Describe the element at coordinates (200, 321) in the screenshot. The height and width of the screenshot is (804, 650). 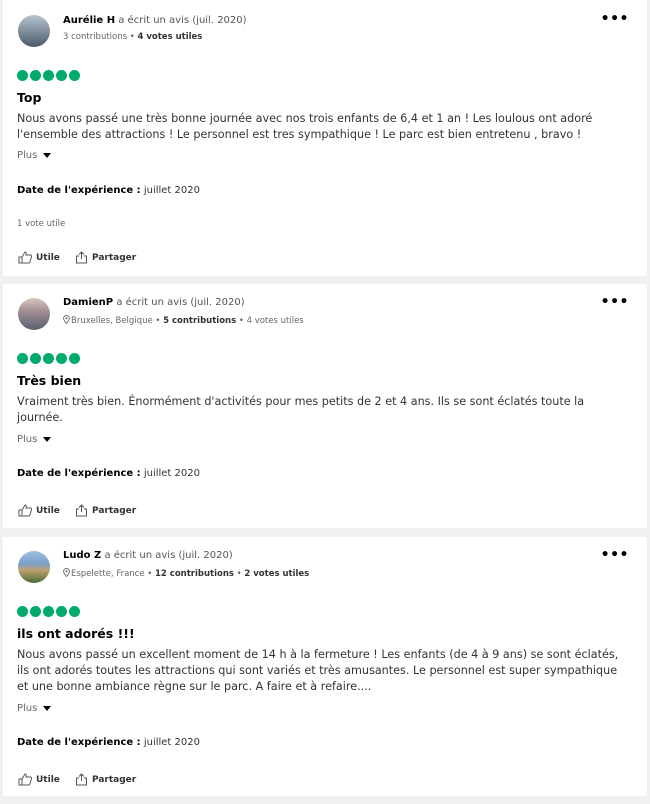
I see `contributions-count: 5 contributions` at that location.